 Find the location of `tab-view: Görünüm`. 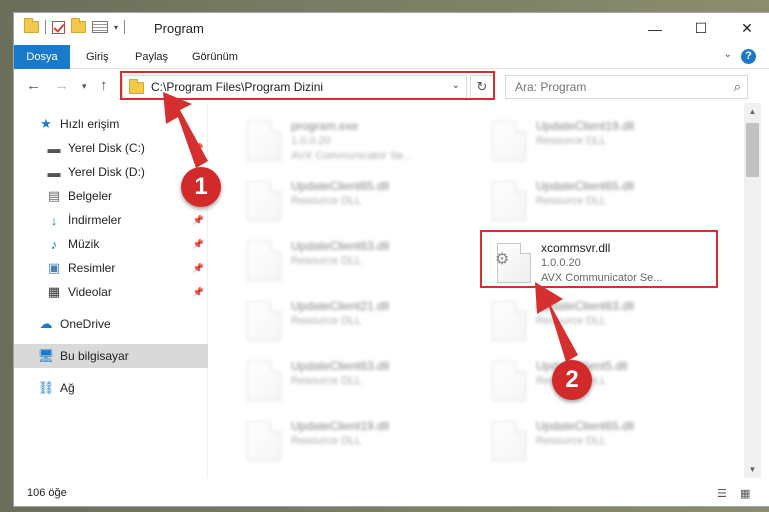

tab-view: Görünüm is located at coordinates (215, 57).